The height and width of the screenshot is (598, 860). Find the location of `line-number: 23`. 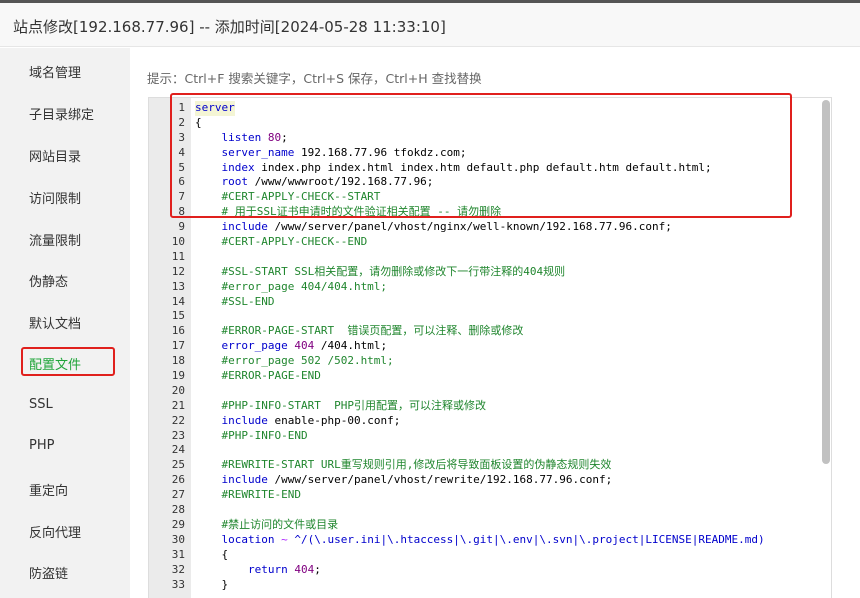

line-number: 23 is located at coordinates (178, 435).